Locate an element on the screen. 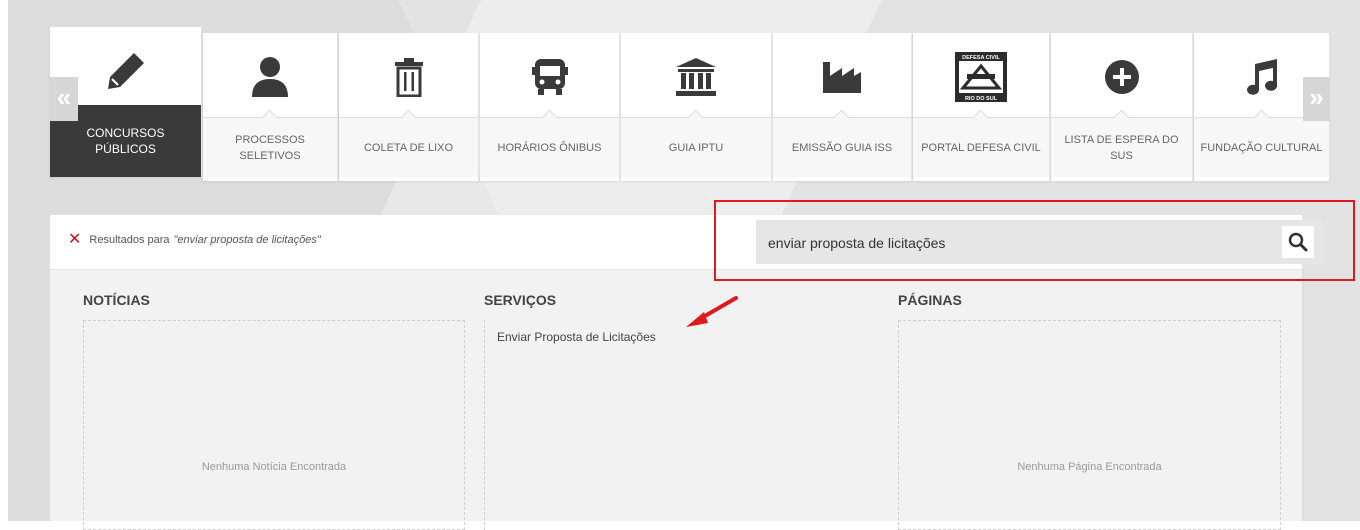 Image resolution: width=1360 pixels, height=530 pixels. nav-tile-horarios-onibus: HORÁRIOS ÔNIBUS is located at coordinates (550, 107).